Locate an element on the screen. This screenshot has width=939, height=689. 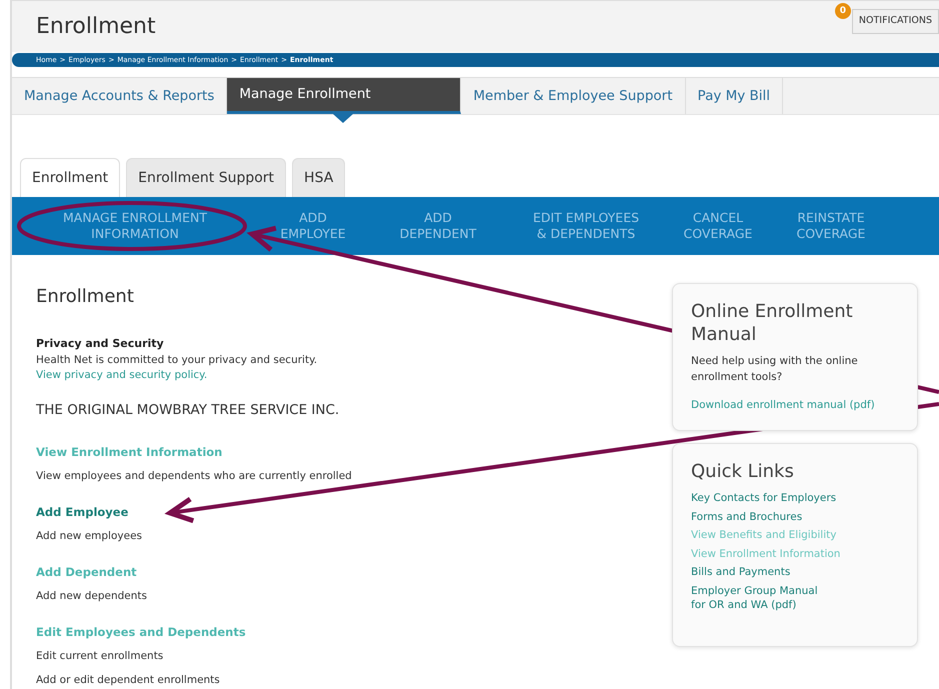
privacy-text: Health Net is committed to your privacy and security. is located at coordinates (177, 360).